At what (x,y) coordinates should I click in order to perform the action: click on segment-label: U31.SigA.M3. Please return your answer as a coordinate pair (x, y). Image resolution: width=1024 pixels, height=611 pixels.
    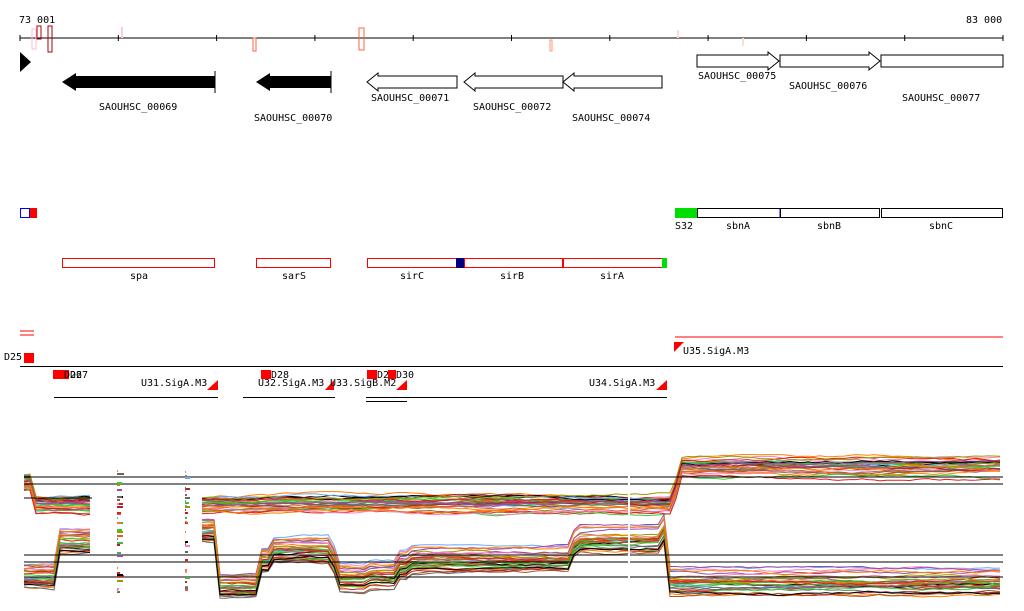
    Looking at the image, I should click on (174, 383).